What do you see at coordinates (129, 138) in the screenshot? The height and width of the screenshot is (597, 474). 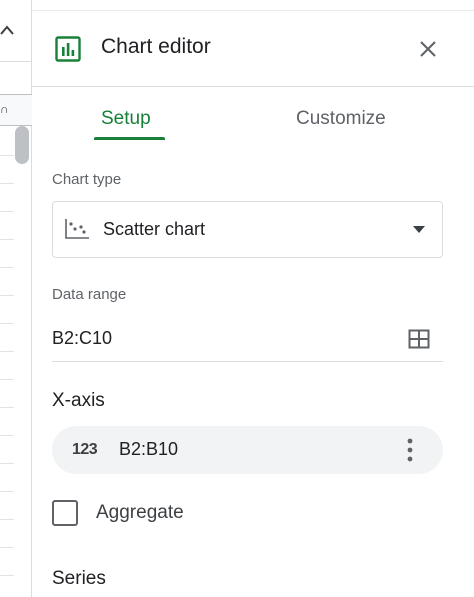 I see `active-tab-indicator` at bounding box center [129, 138].